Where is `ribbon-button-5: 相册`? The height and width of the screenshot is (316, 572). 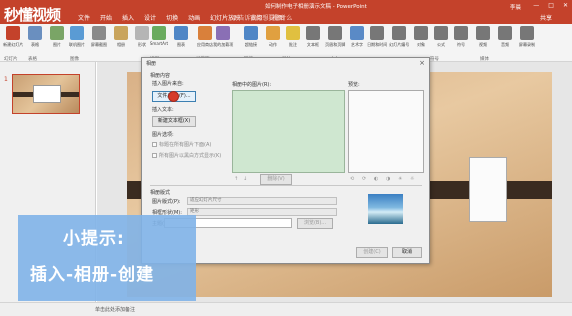 ribbon-button-5: 相册 is located at coordinates (121, 37).